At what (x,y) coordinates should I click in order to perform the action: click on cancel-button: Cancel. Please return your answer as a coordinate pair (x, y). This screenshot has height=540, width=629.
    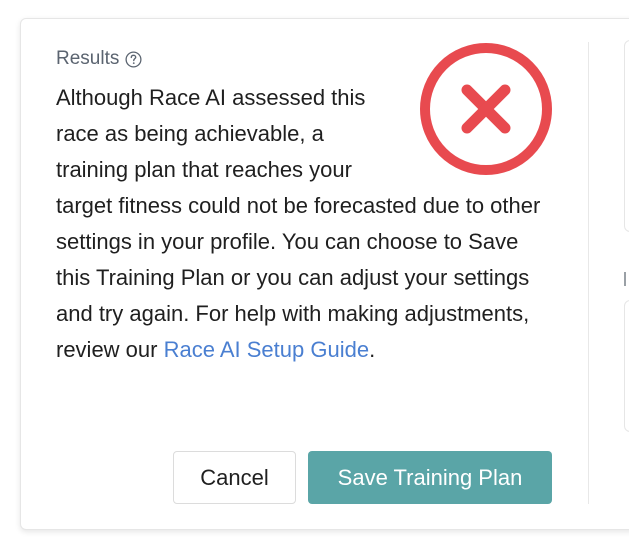
    Looking at the image, I should click on (234, 477).